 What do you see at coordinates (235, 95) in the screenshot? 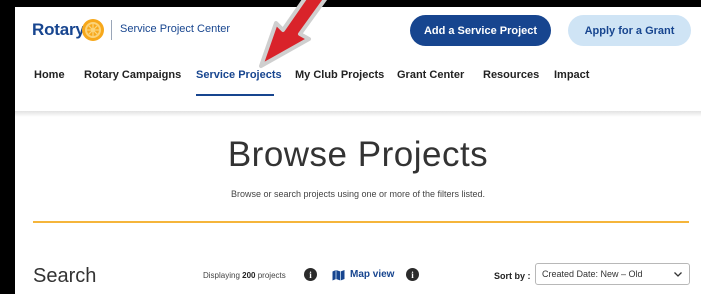
I see `active-tab-underline` at bounding box center [235, 95].